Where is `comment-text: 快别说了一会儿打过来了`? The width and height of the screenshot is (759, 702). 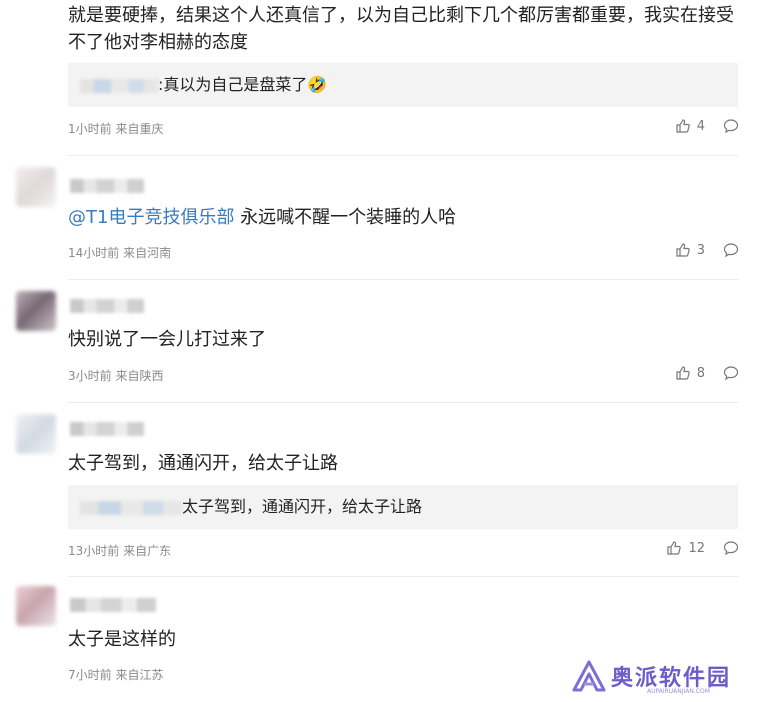
comment-text: 快别说了一会儿打过来了 is located at coordinates (167, 339).